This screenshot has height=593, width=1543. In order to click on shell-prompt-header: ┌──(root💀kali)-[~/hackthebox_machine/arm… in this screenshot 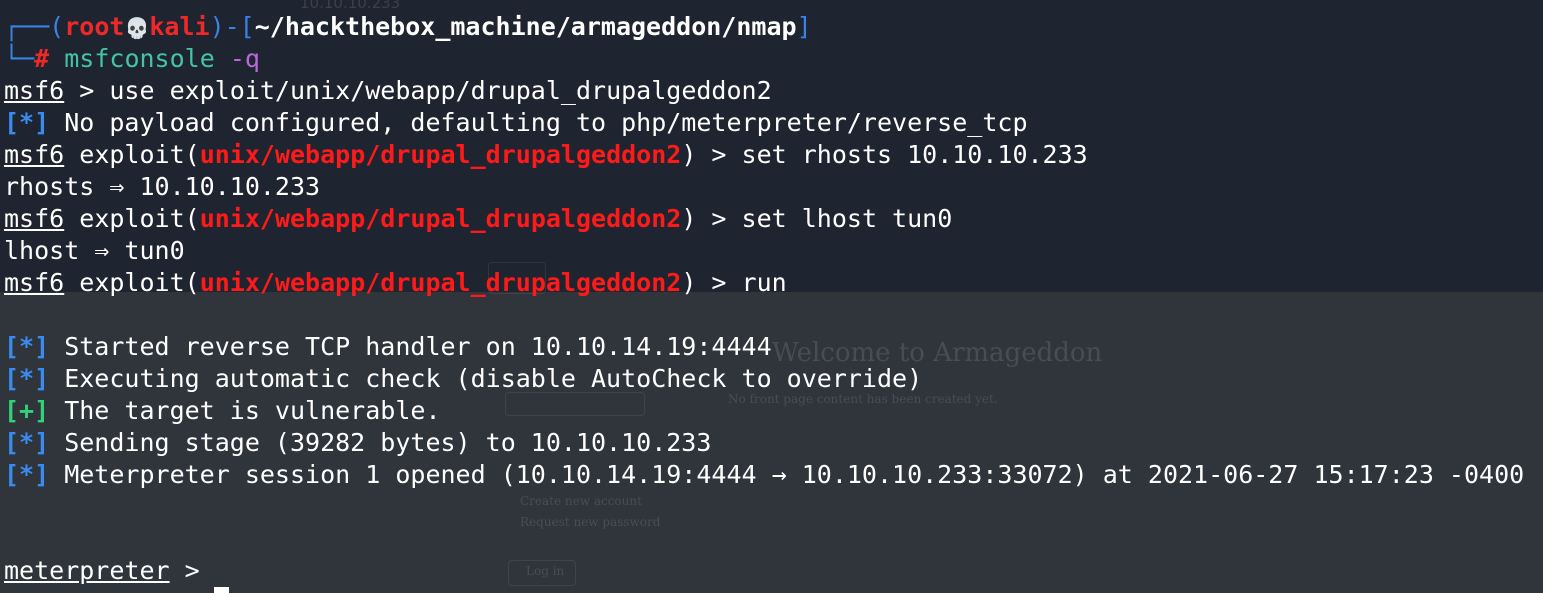, I will do `click(408, 27)`.